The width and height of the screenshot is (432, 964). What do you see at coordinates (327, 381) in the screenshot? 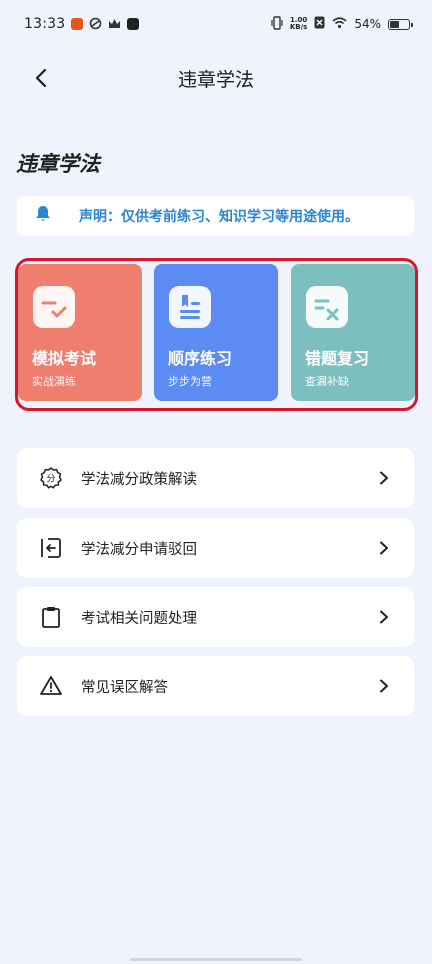
I see `card-subtitle: 查漏补缺` at bounding box center [327, 381].